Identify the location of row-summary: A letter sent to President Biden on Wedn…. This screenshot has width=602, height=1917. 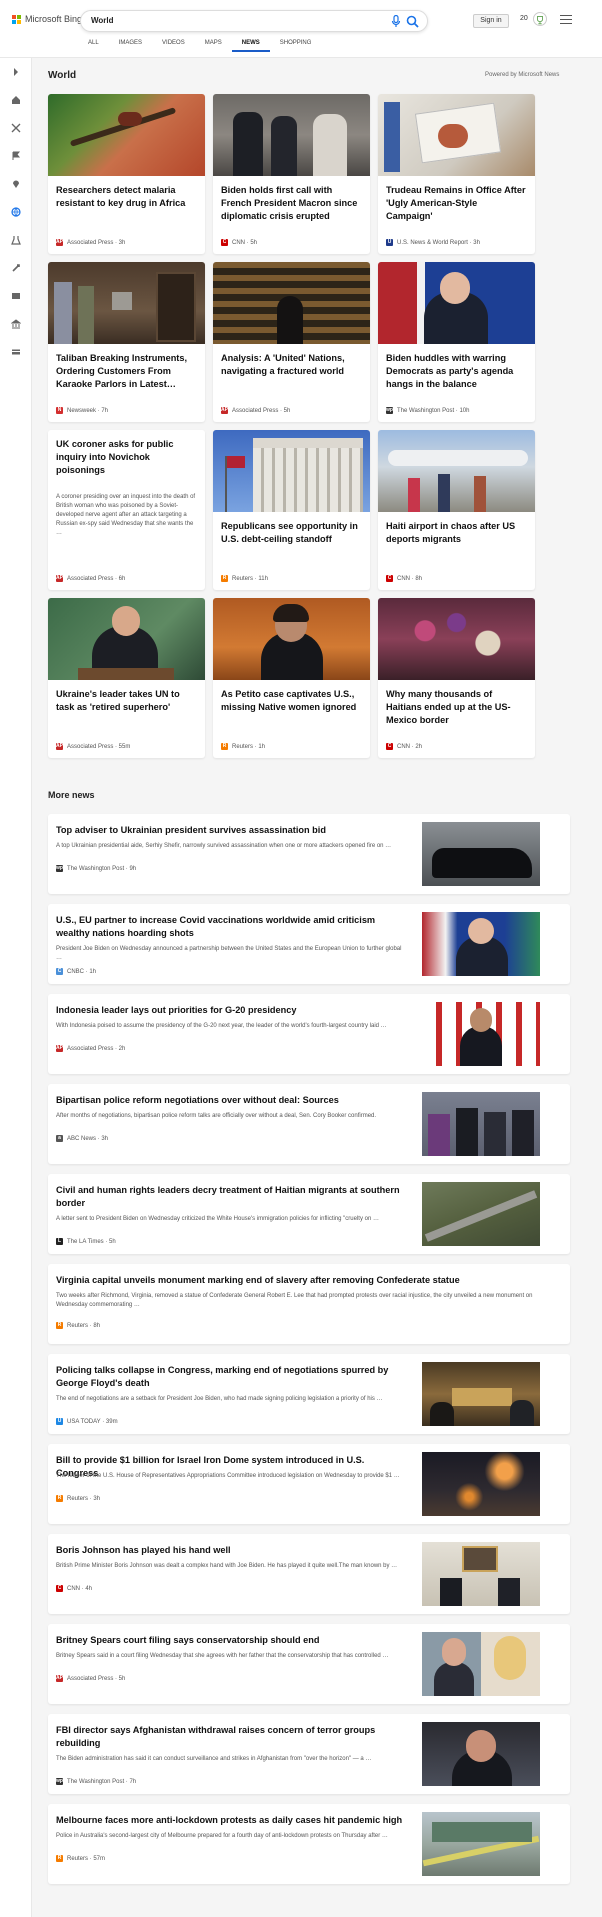
(217, 1219).